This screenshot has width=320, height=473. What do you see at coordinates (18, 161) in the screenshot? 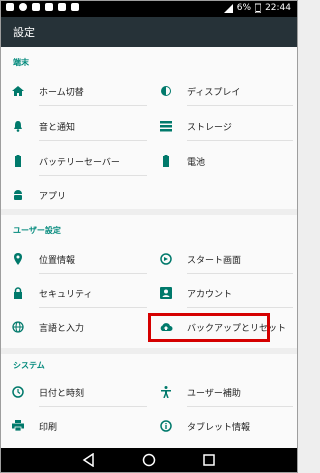
I see `battery-saver-icon` at bounding box center [18, 161].